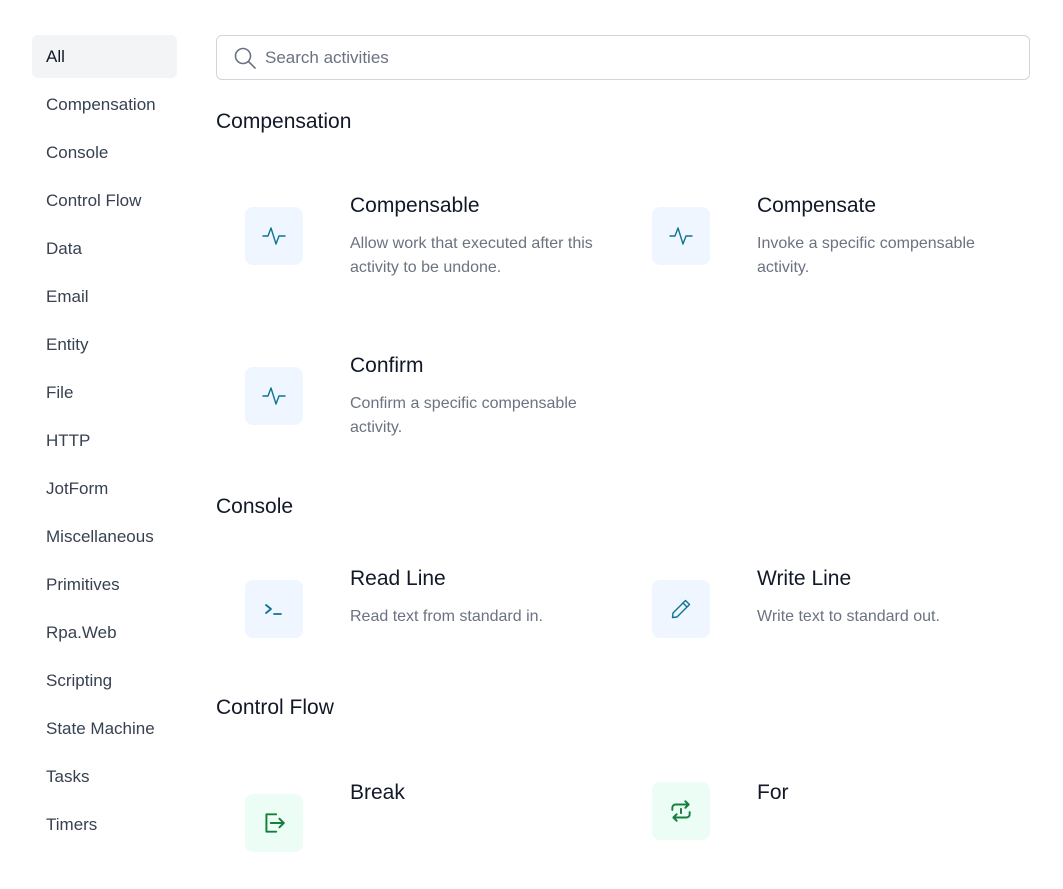  Describe the element at coordinates (104, 680) in the screenshot. I see `category-scripting: Scripting` at that location.